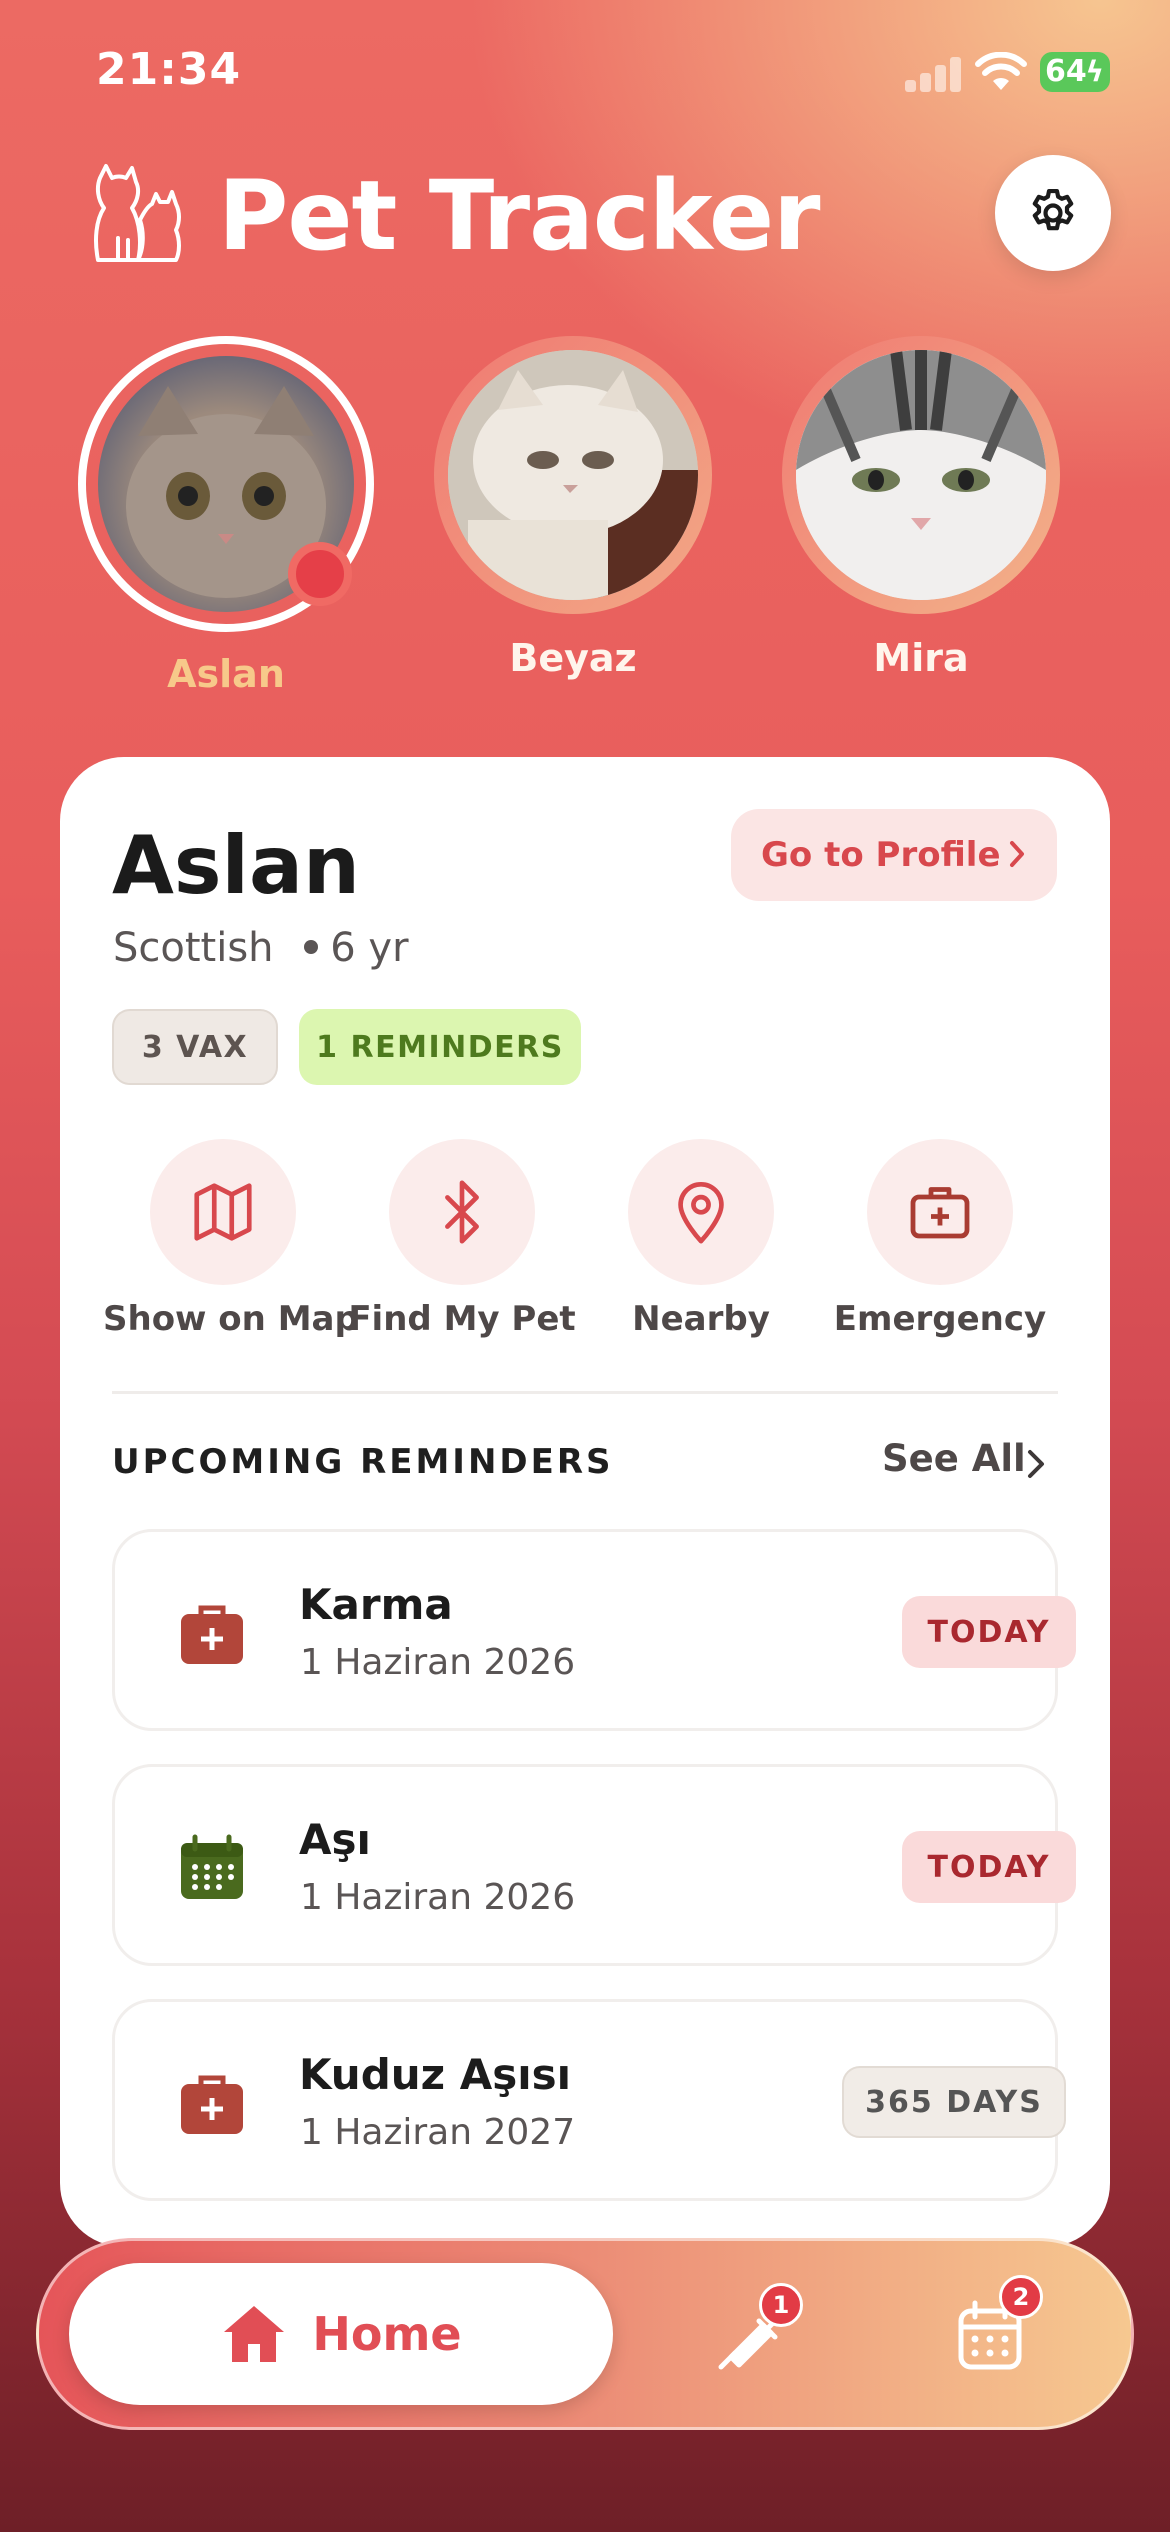 The image size is (1170, 2532). I want to click on app-title: Pet Tracker, so click(519, 216).